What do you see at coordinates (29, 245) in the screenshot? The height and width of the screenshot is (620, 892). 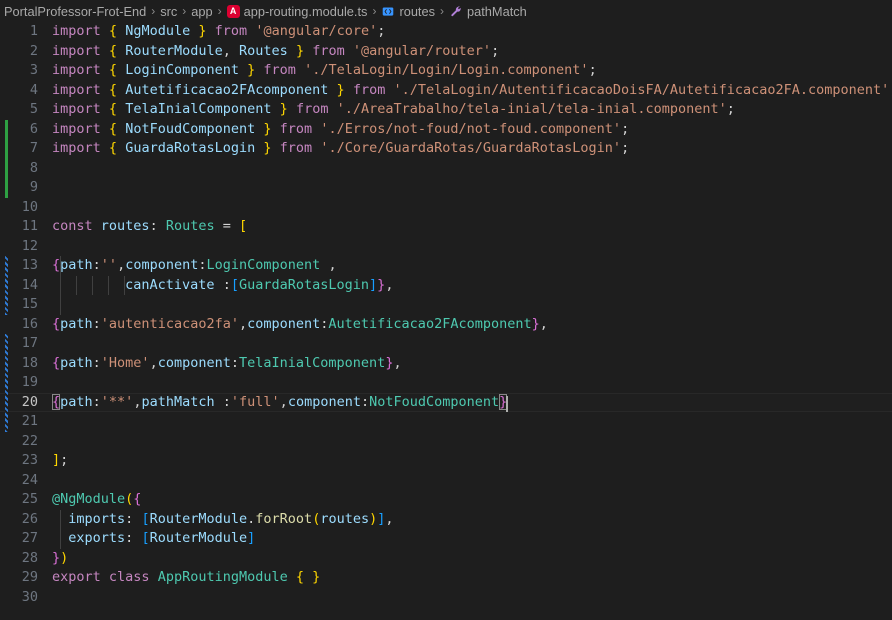 I see `line-number: 12` at bounding box center [29, 245].